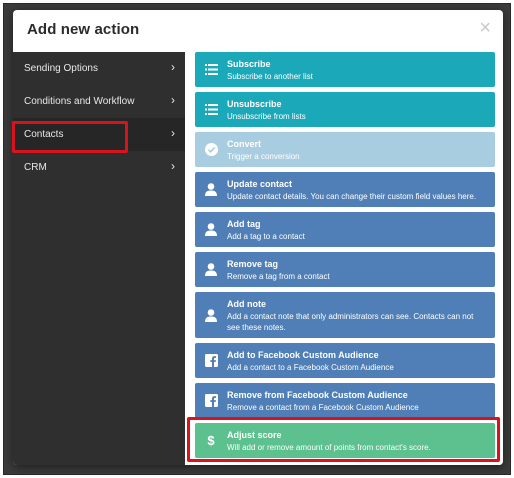  What do you see at coordinates (99, 134) in the screenshot?
I see `sidebar-item-contacts: Contacts ›` at bounding box center [99, 134].